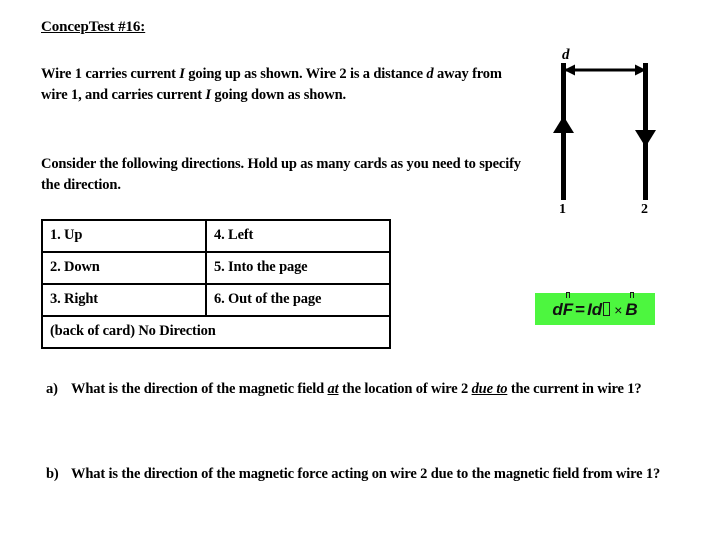  I want to click on two-wire-diagram: d 1 2, so click(610, 138).